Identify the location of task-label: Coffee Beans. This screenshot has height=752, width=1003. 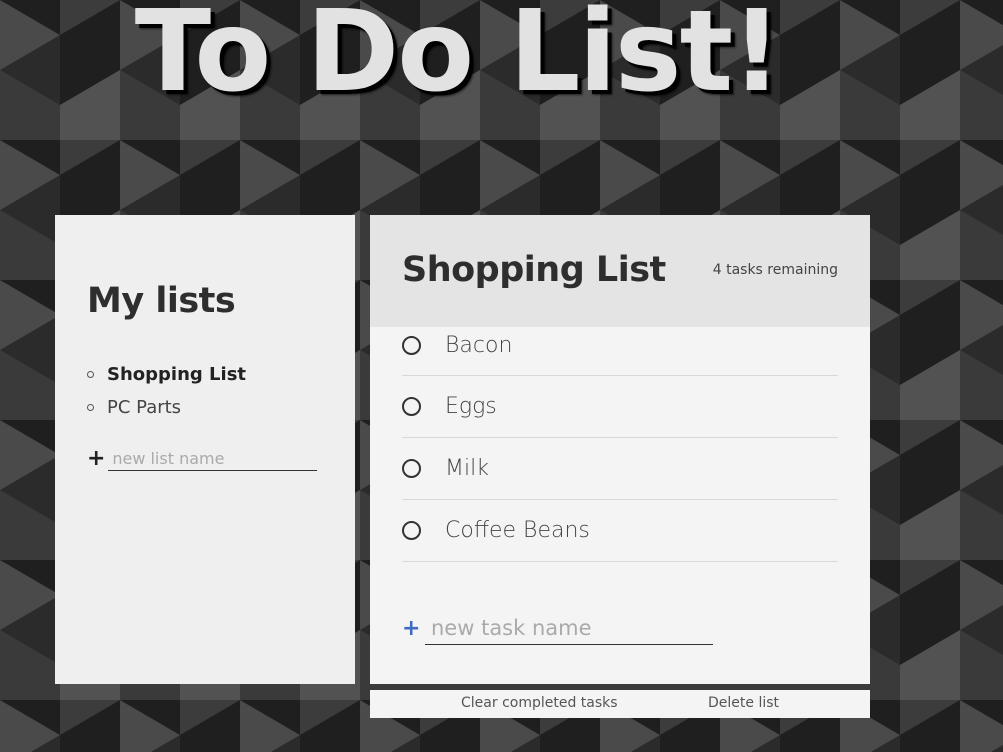
(517, 530).